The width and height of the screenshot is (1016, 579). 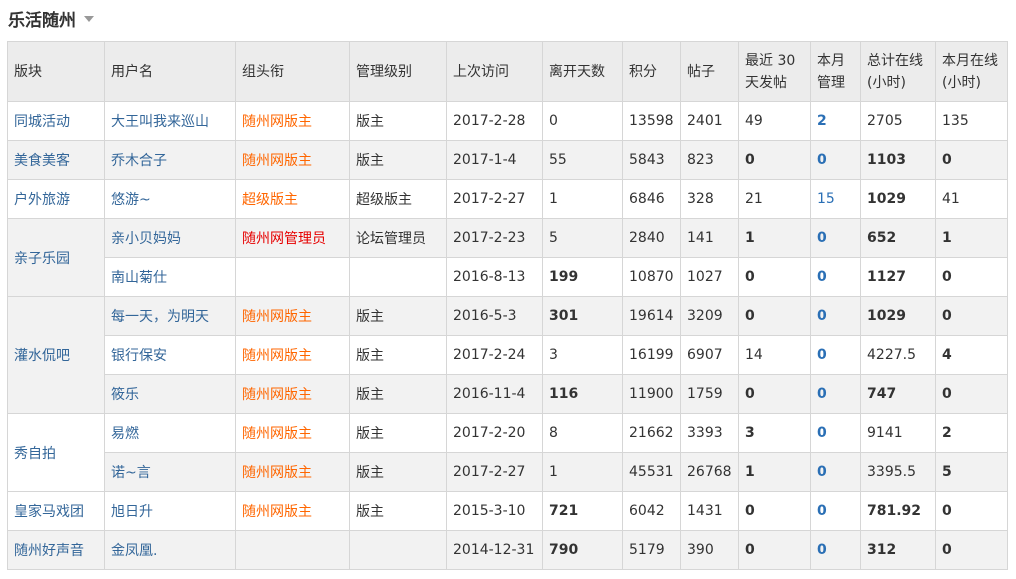 I want to click on points-cell: 5179, so click(x=651, y=550).